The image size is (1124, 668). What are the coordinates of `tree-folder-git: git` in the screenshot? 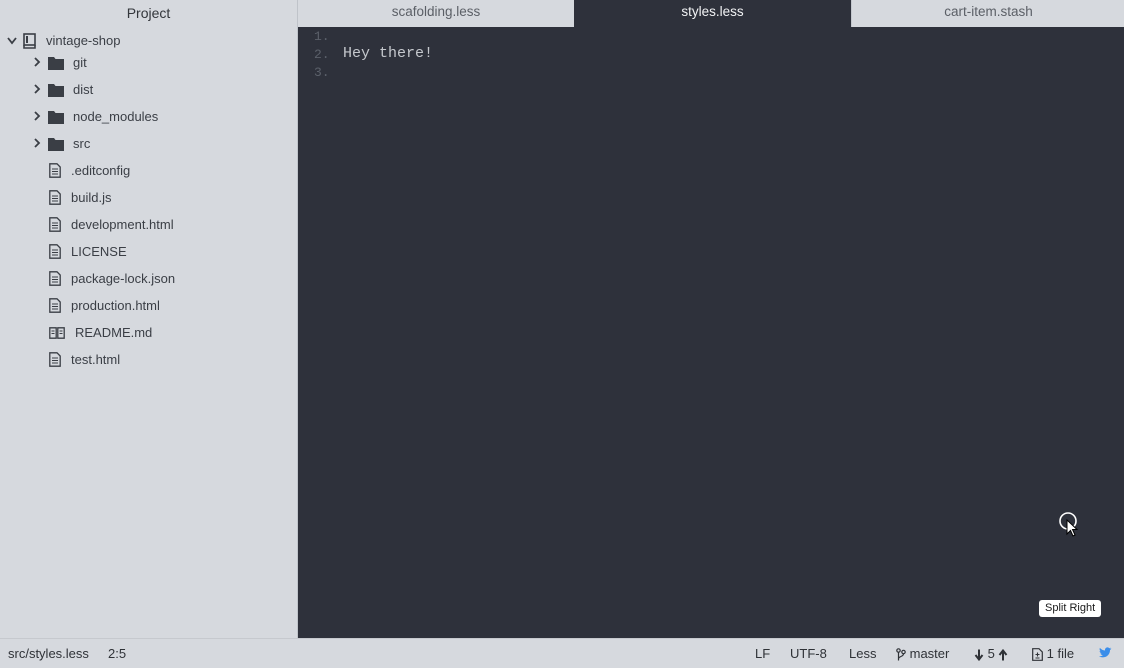 It's located at (148, 62).